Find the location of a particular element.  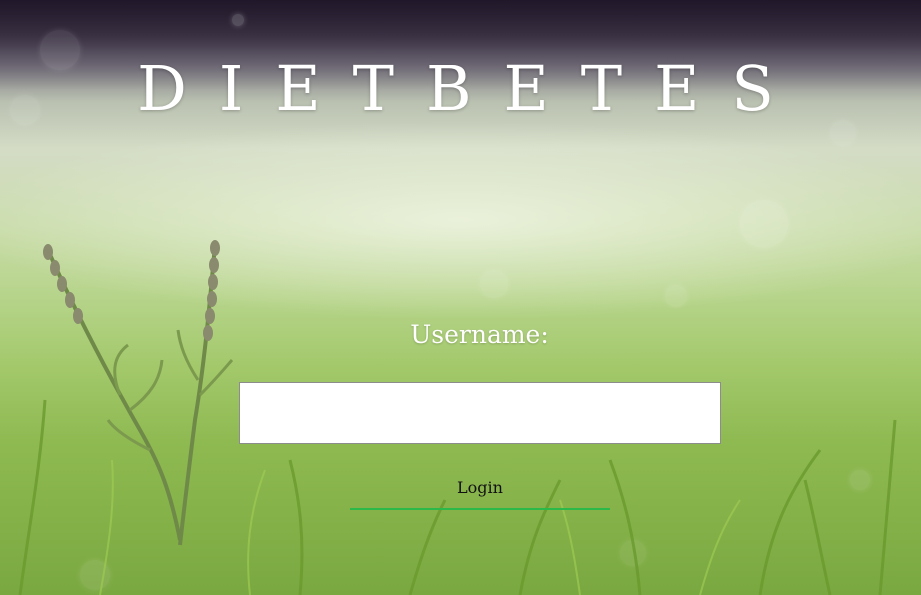

username-label: Username: is located at coordinates (479, 334).